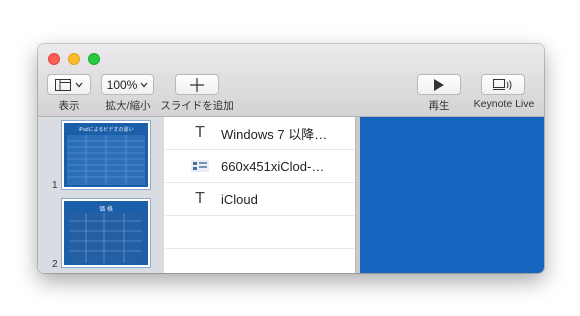 The width and height of the screenshot is (580, 316). What do you see at coordinates (239, 199) in the screenshot?
I see `list-item-label: iCloud` at bounding box center [239, 199].